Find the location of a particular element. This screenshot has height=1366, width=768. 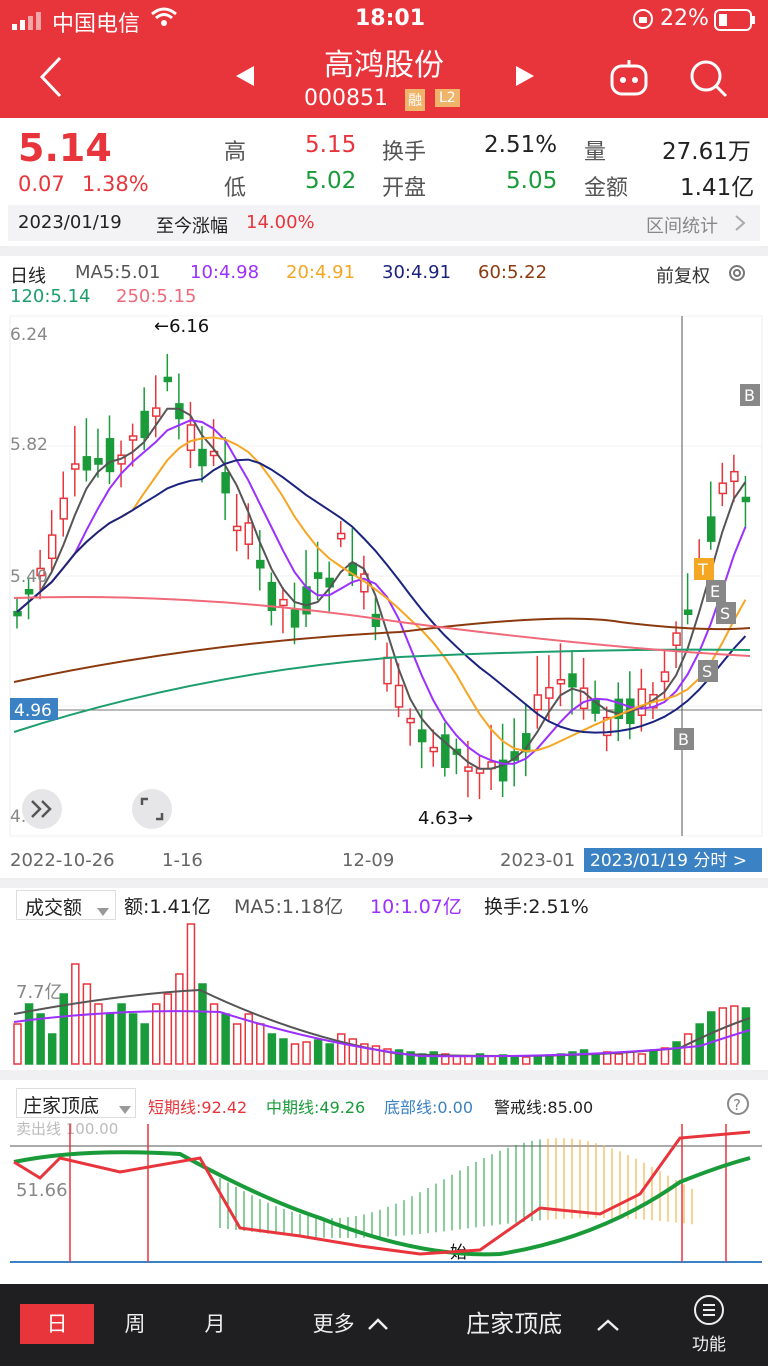

bottom-line-value: 底部线:0.00 is located at coordinates (429, 1107).